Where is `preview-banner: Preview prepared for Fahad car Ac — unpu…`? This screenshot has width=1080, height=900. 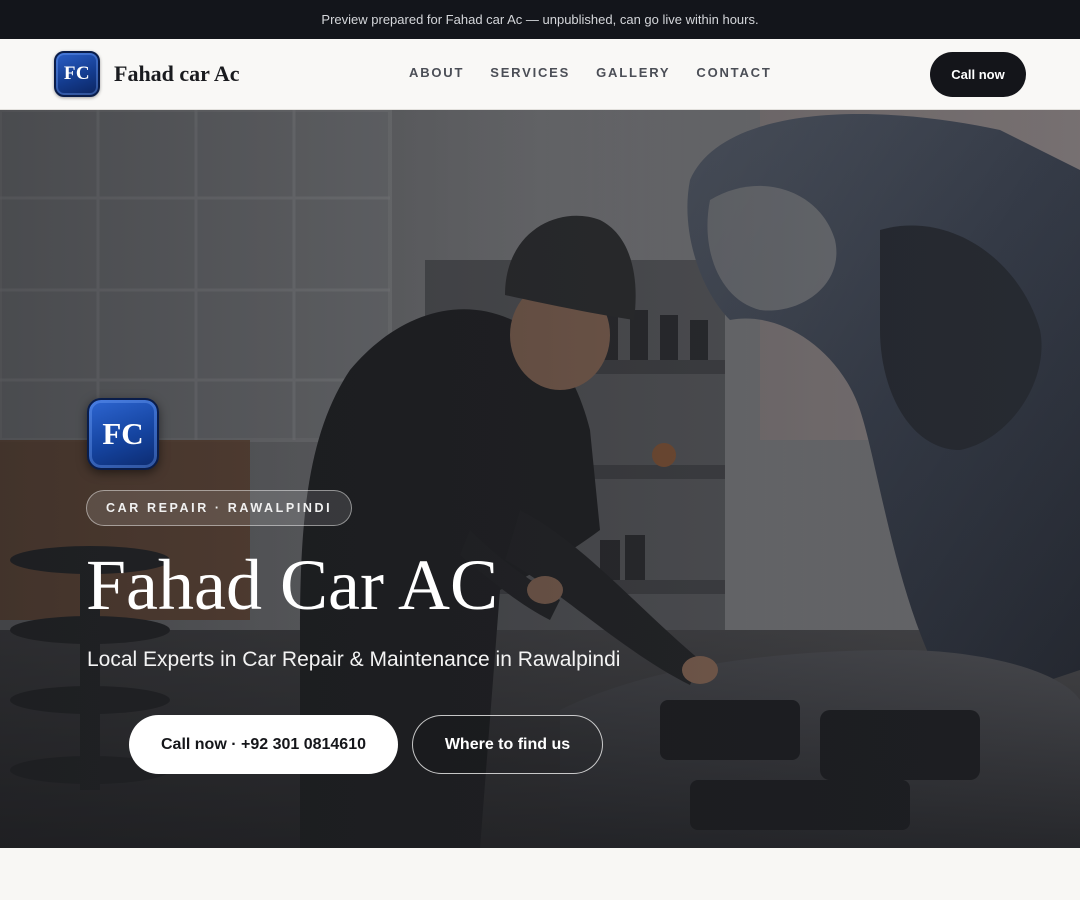
preview-banner: Preview prepared for Fahad car Ac — unpu… is located at coordinates (540, 19).